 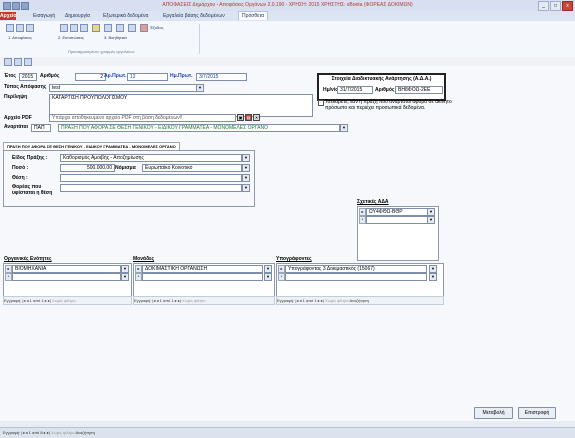 What do you see at coordinates (10, 28) in the screenshot?
I see `decision-icon` at bounding box center [10, 28].